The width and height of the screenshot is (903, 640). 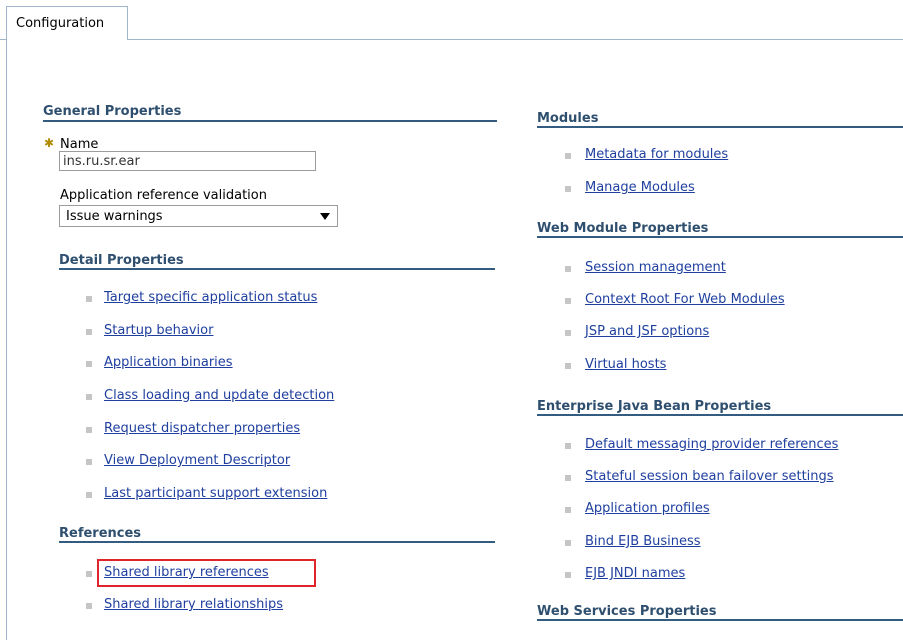 I want to click on required-icon: ✱, so click(x=49, y=143).